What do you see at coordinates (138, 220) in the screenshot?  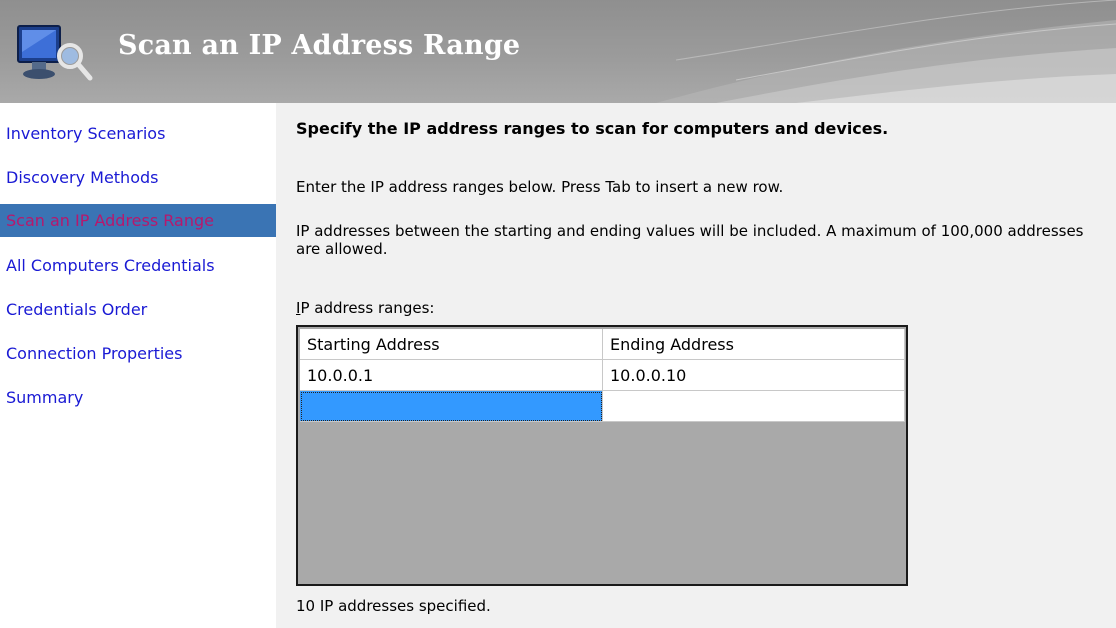 I see `nav-item-scan-ip-address-range: Scan an IP Address Range` at bounding box center [138, 220].